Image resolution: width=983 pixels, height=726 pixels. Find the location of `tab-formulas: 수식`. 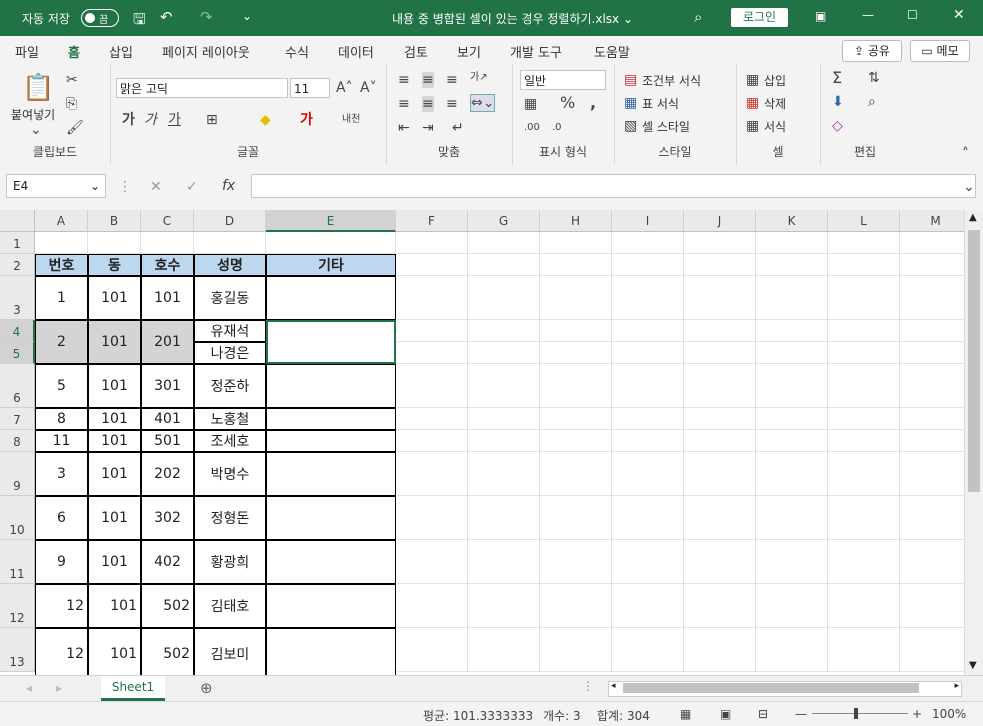

tab-formulas: 수식 is located at coordinates (297, 51).